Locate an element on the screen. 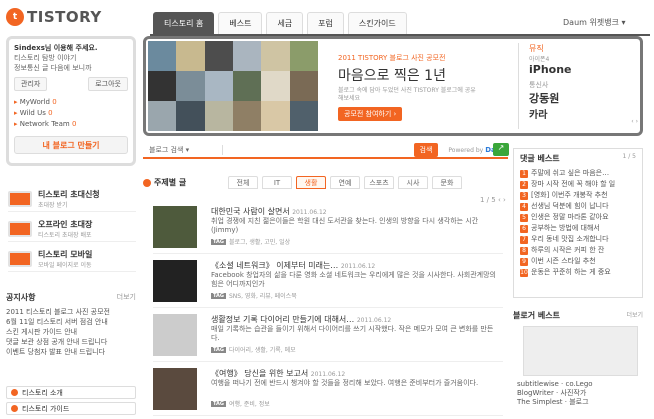 The width and height of the screenshot is (654, 419). comment-item: 3 [영화] 이번주 개봉작 추천 is located at coordinates (578, 195).